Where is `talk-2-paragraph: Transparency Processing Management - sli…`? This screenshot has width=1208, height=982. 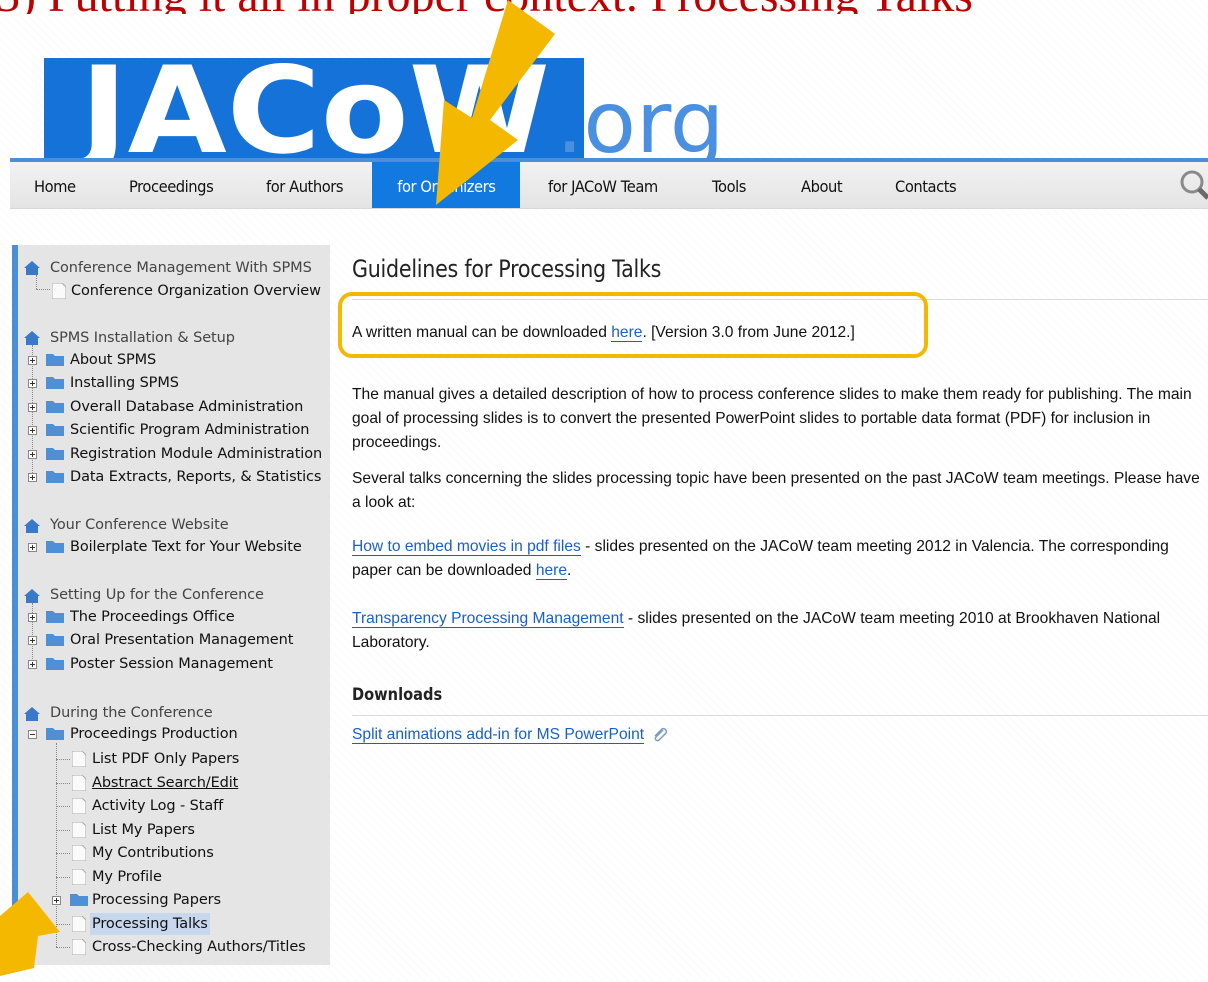 talk-2-paragraph: Transparency Processing Management - sli… is located at coordinates (780, 631).